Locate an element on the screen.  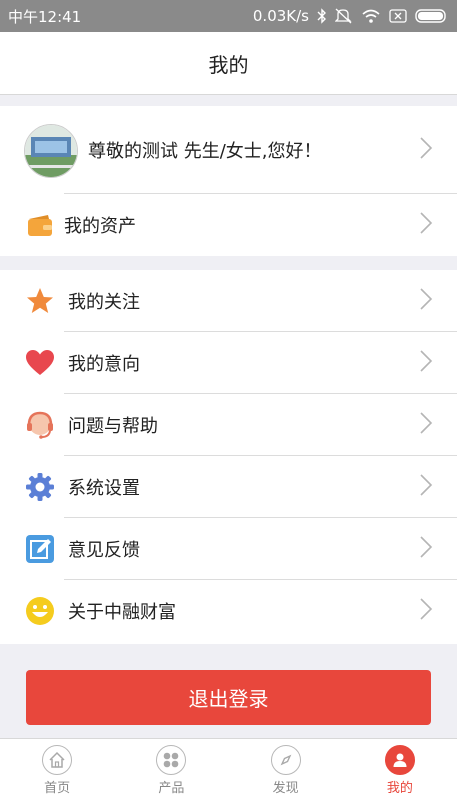
tab-discover: 发现 is located at coordinates (286, 770).